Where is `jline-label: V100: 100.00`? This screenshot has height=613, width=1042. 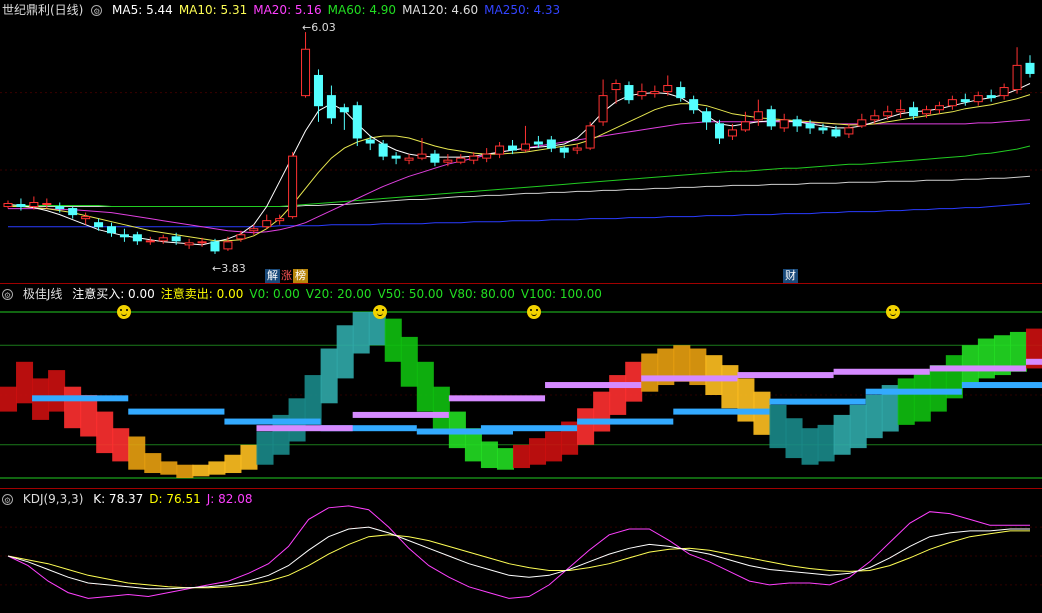 jline-label: V100: 100.00 is located at coordinates (561, 294).